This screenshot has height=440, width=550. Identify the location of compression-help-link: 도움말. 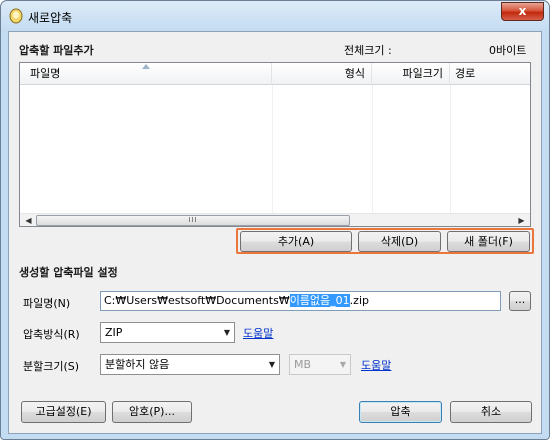
(258, 333).